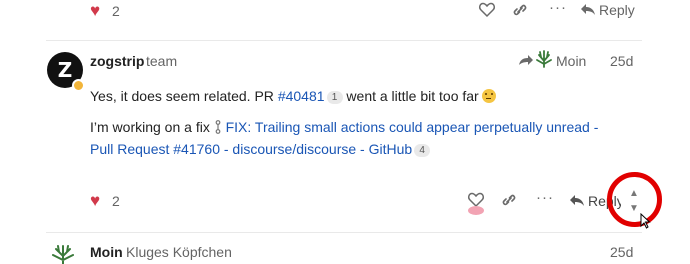 This screenshot has height=264, width=690. Describe the element at coordinates (526, 60) in the screenshot. I see `reply-to-arrow-icon` at that location.